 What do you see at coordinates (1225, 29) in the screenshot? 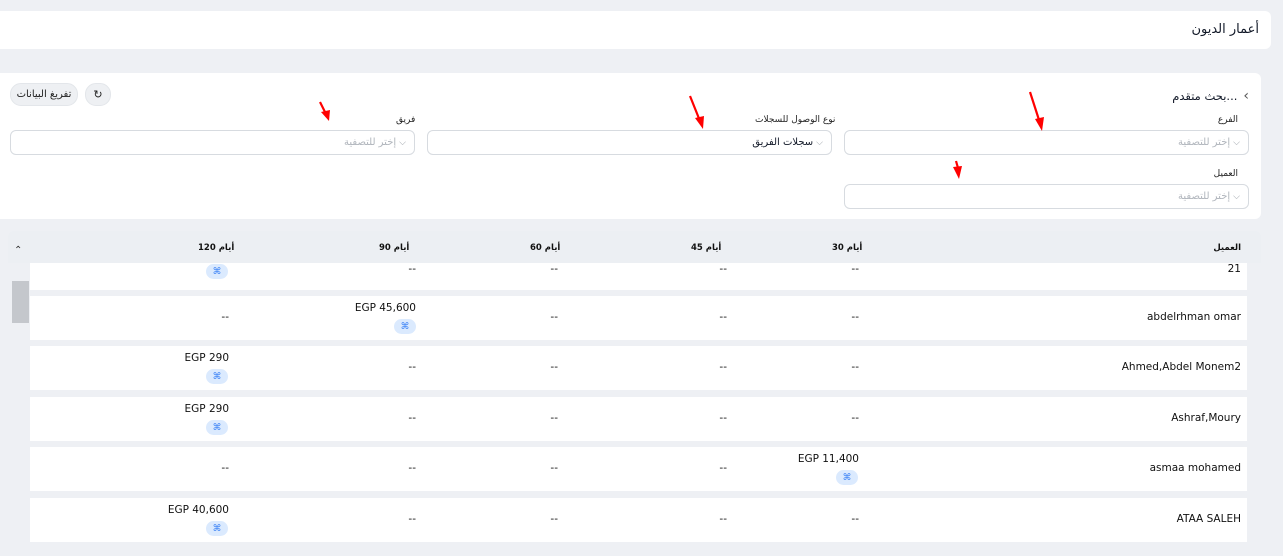
I see `page-title: أعمار الديون` at bounding box center [1225, 29].